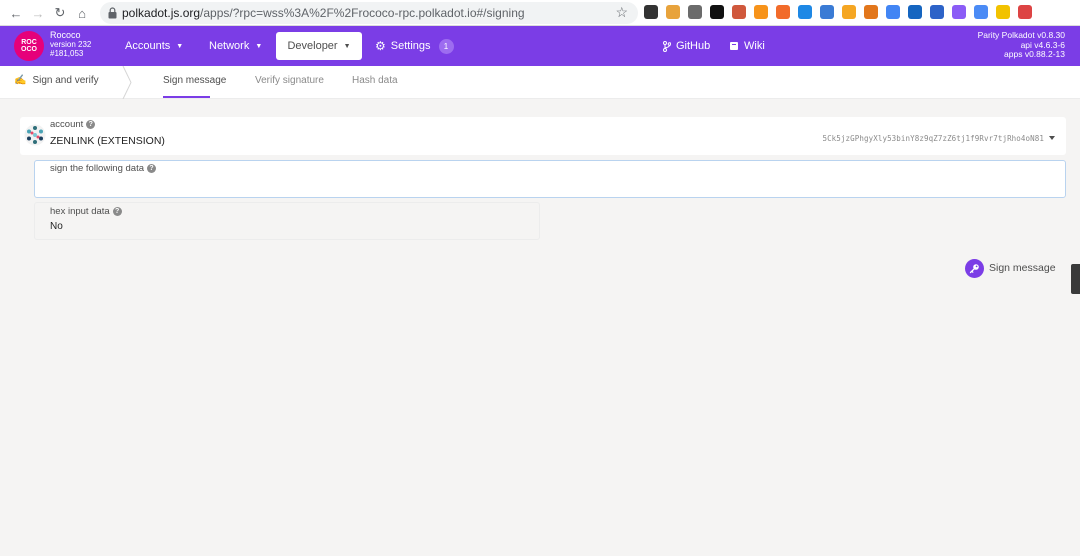 The width and height of the screenshot is (1080, 556). What do you see at coordinates (60, 13) in the screenshot?
I see `reload-icon: ↻` at bounding box center [60, 13].